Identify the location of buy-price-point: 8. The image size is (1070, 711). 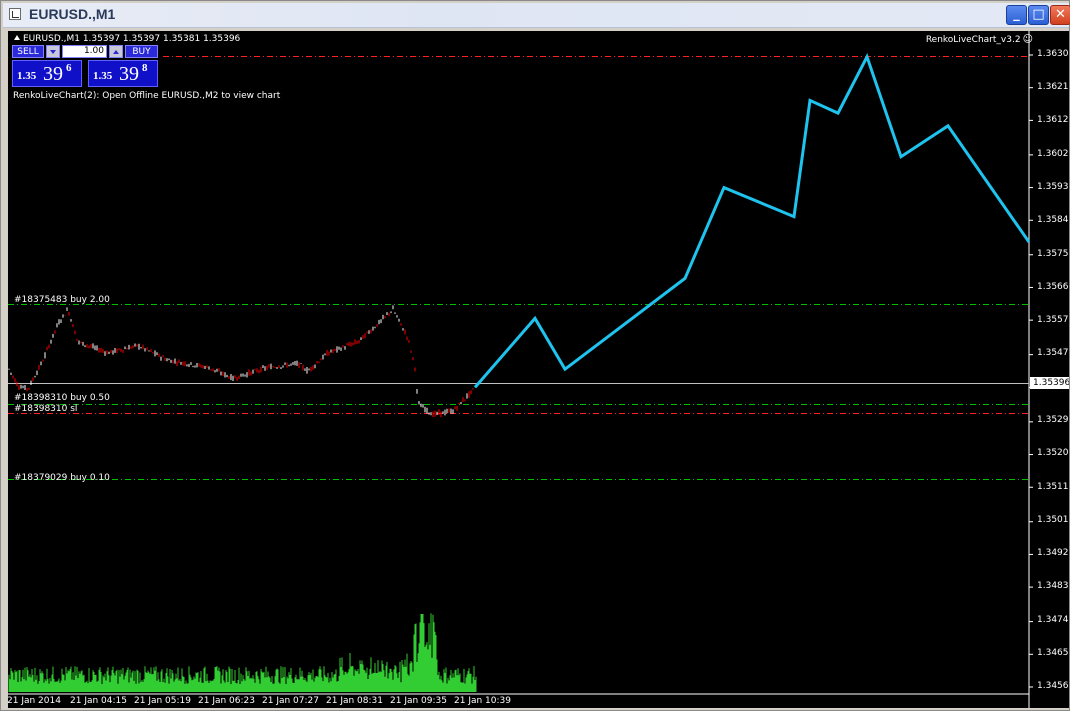
(145, 68).